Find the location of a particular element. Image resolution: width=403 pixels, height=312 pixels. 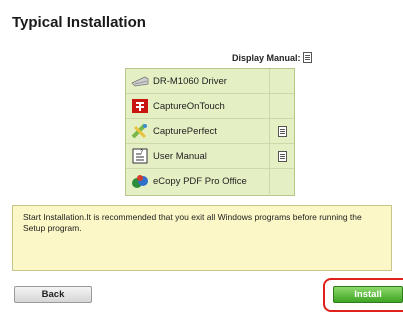

list-item-label: eCopy PDF Pro Office is located at coordinates (200, 181).